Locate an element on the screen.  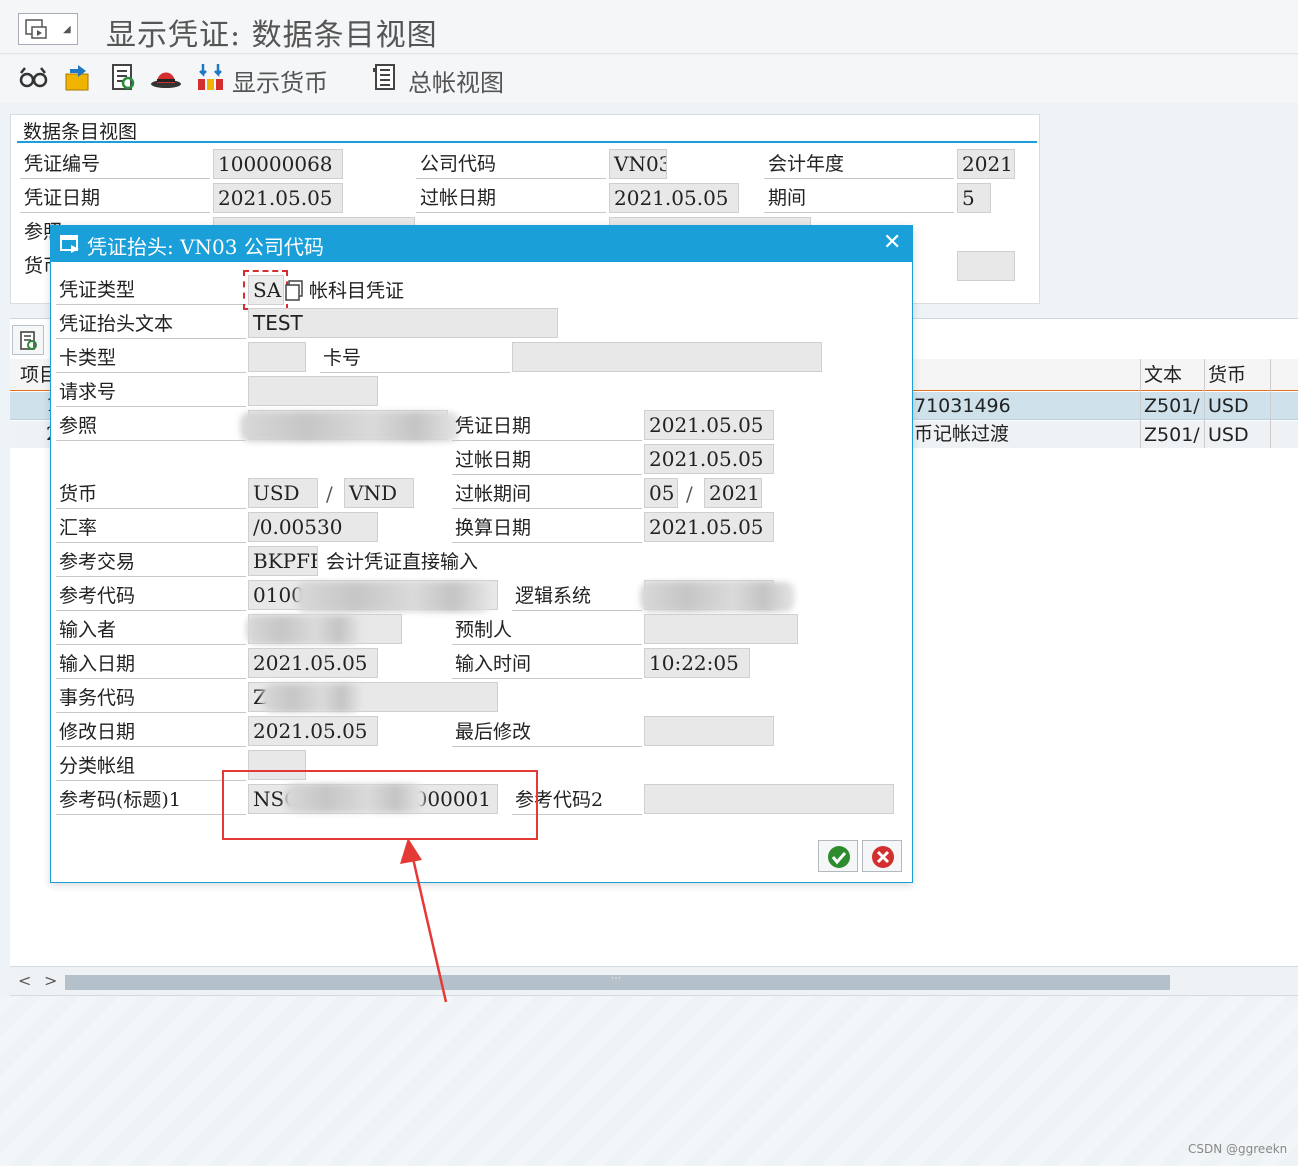
ref-key1-label: 参考码(标题)1 is located at coordinates (120, 800).